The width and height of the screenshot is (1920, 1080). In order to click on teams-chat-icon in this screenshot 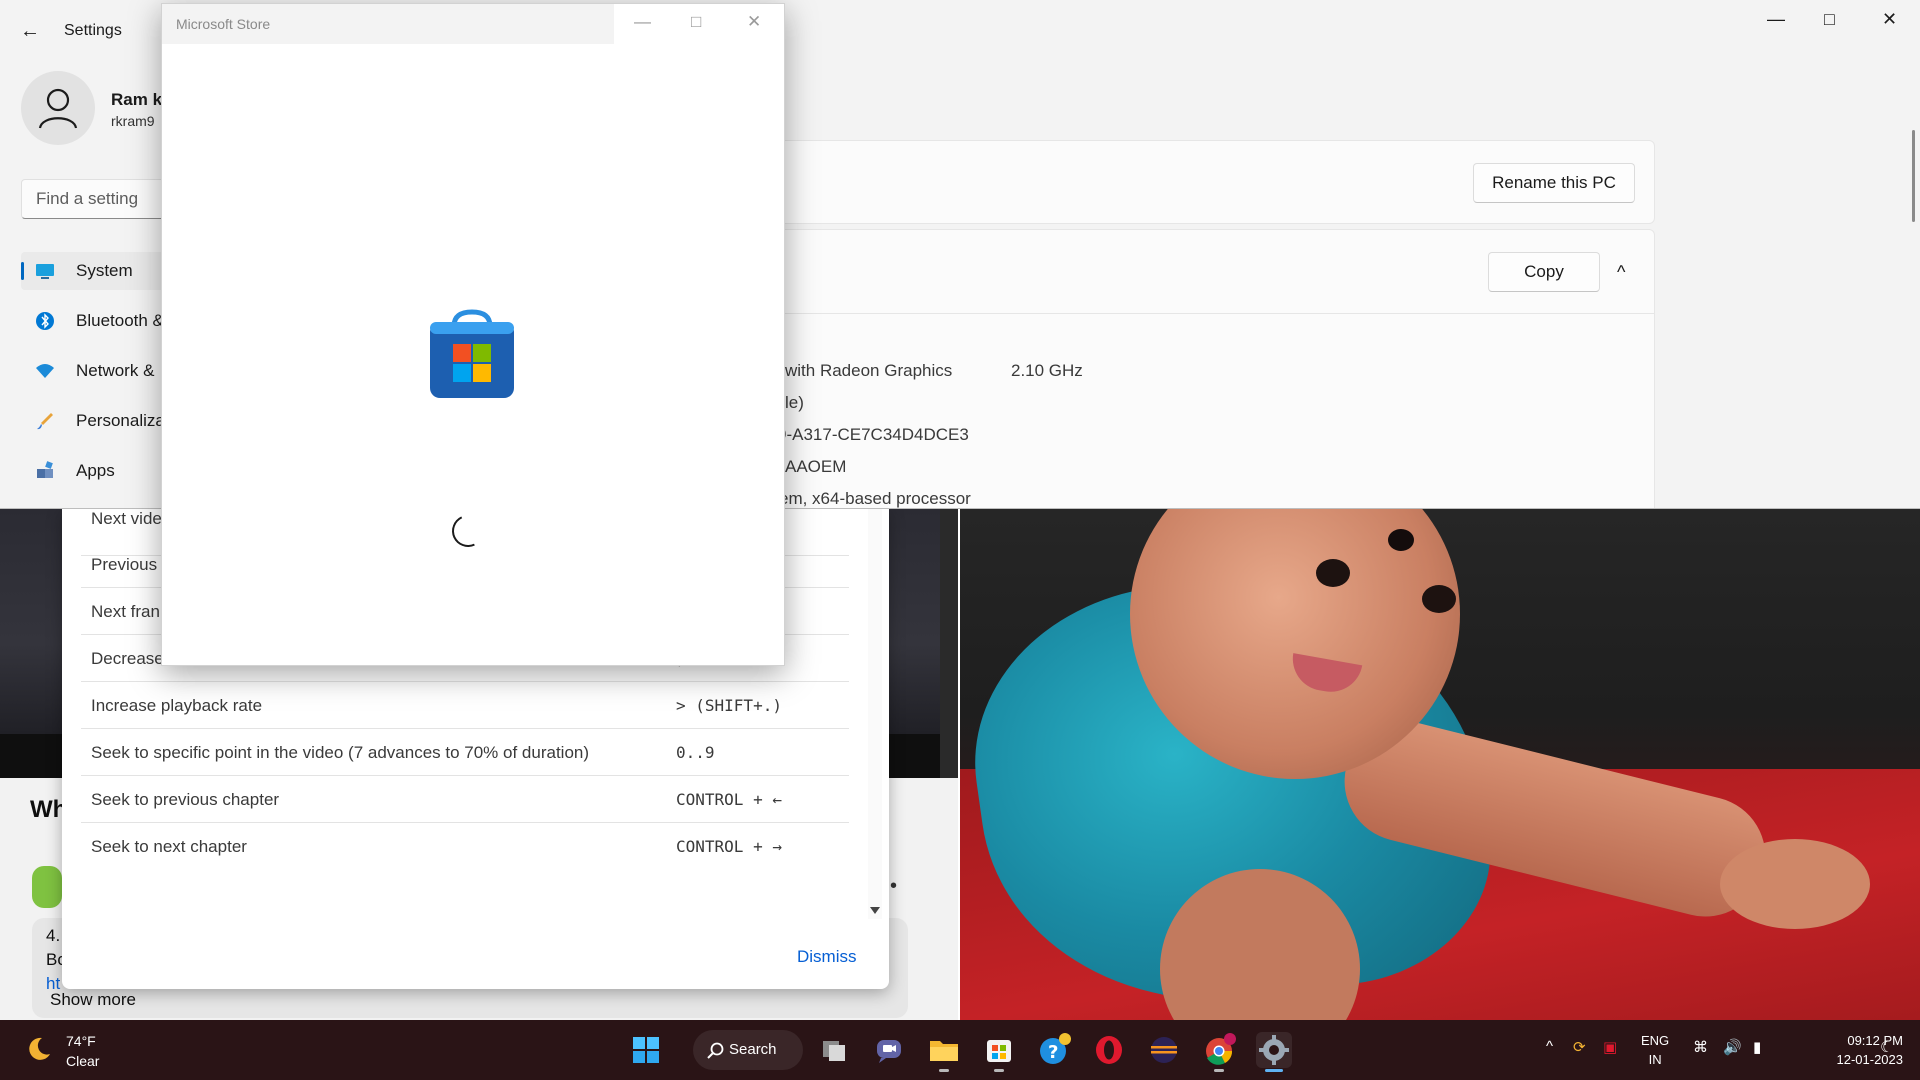, I will do `click(889, 1051)`.